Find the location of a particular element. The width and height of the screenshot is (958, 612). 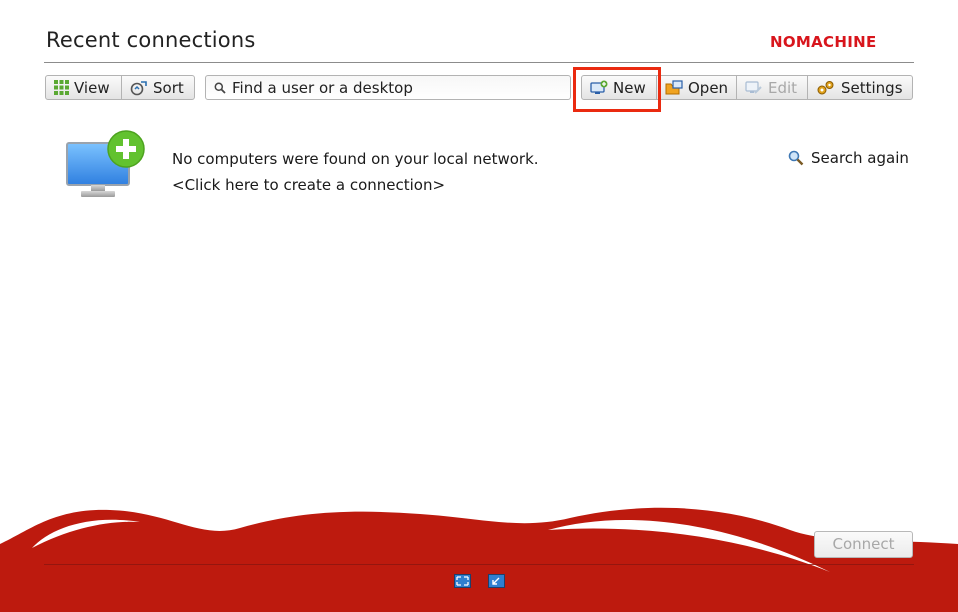

edit-icon is located at coordinates (753, 87).